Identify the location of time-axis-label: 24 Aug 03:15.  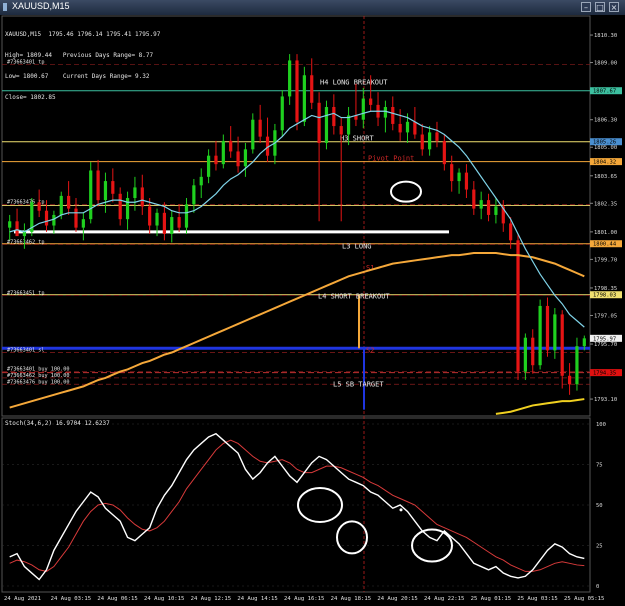
(71, 599).